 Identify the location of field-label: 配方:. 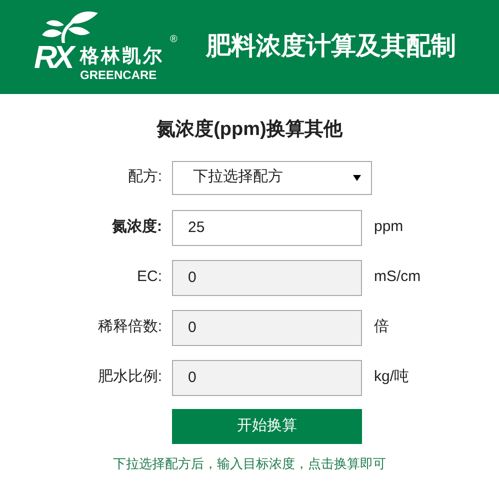
(144, 177).